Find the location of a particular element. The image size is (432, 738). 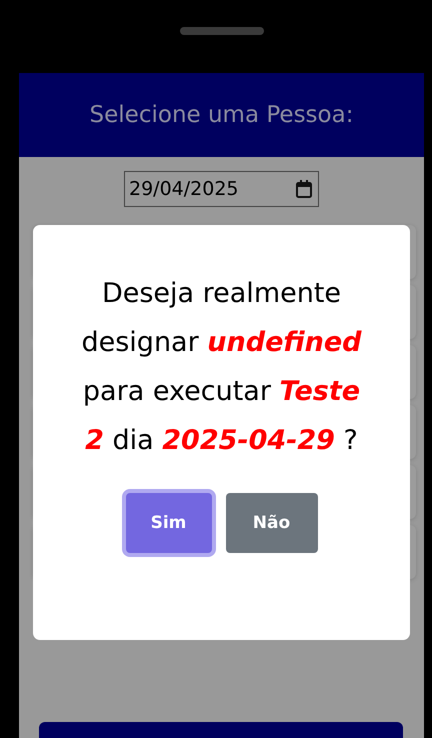

date-field: 29/04/2025 is located at coordinates (221, 189).